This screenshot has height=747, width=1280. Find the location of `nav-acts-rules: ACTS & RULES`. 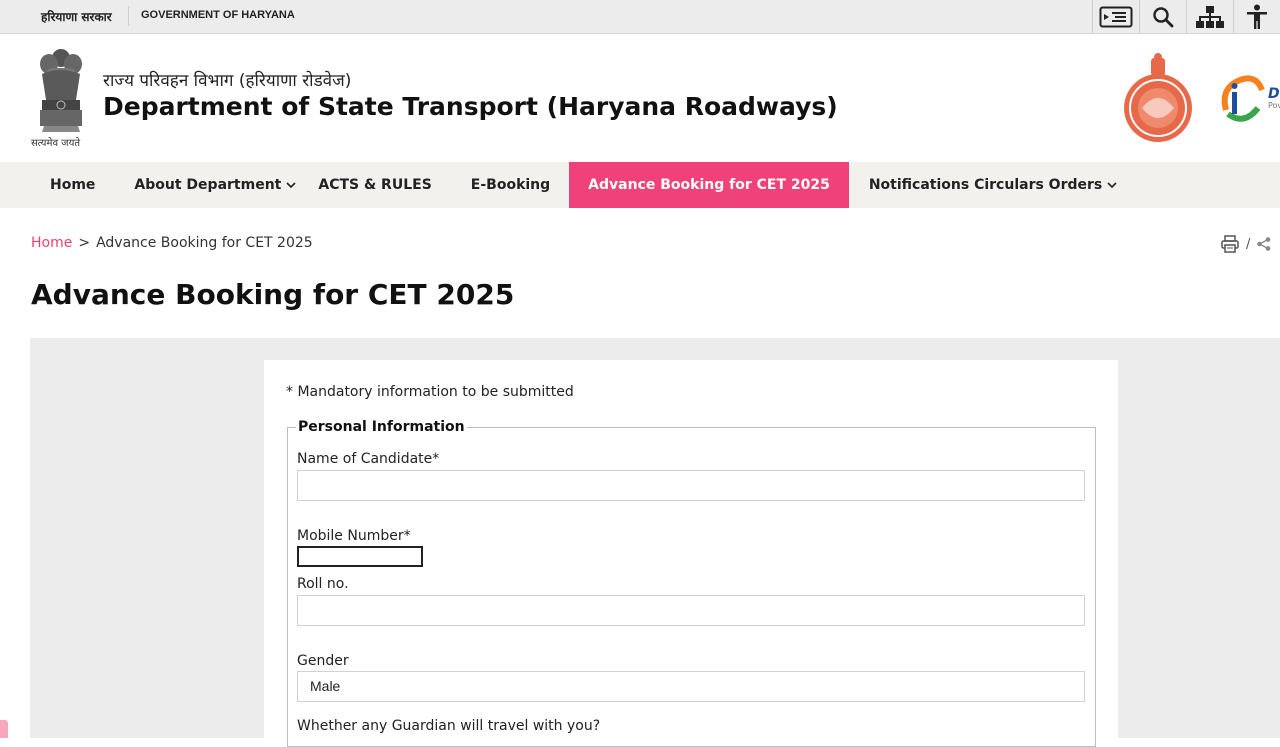

nav-acts-rules: ACTS & RULES is located at coordinates (384, 185).